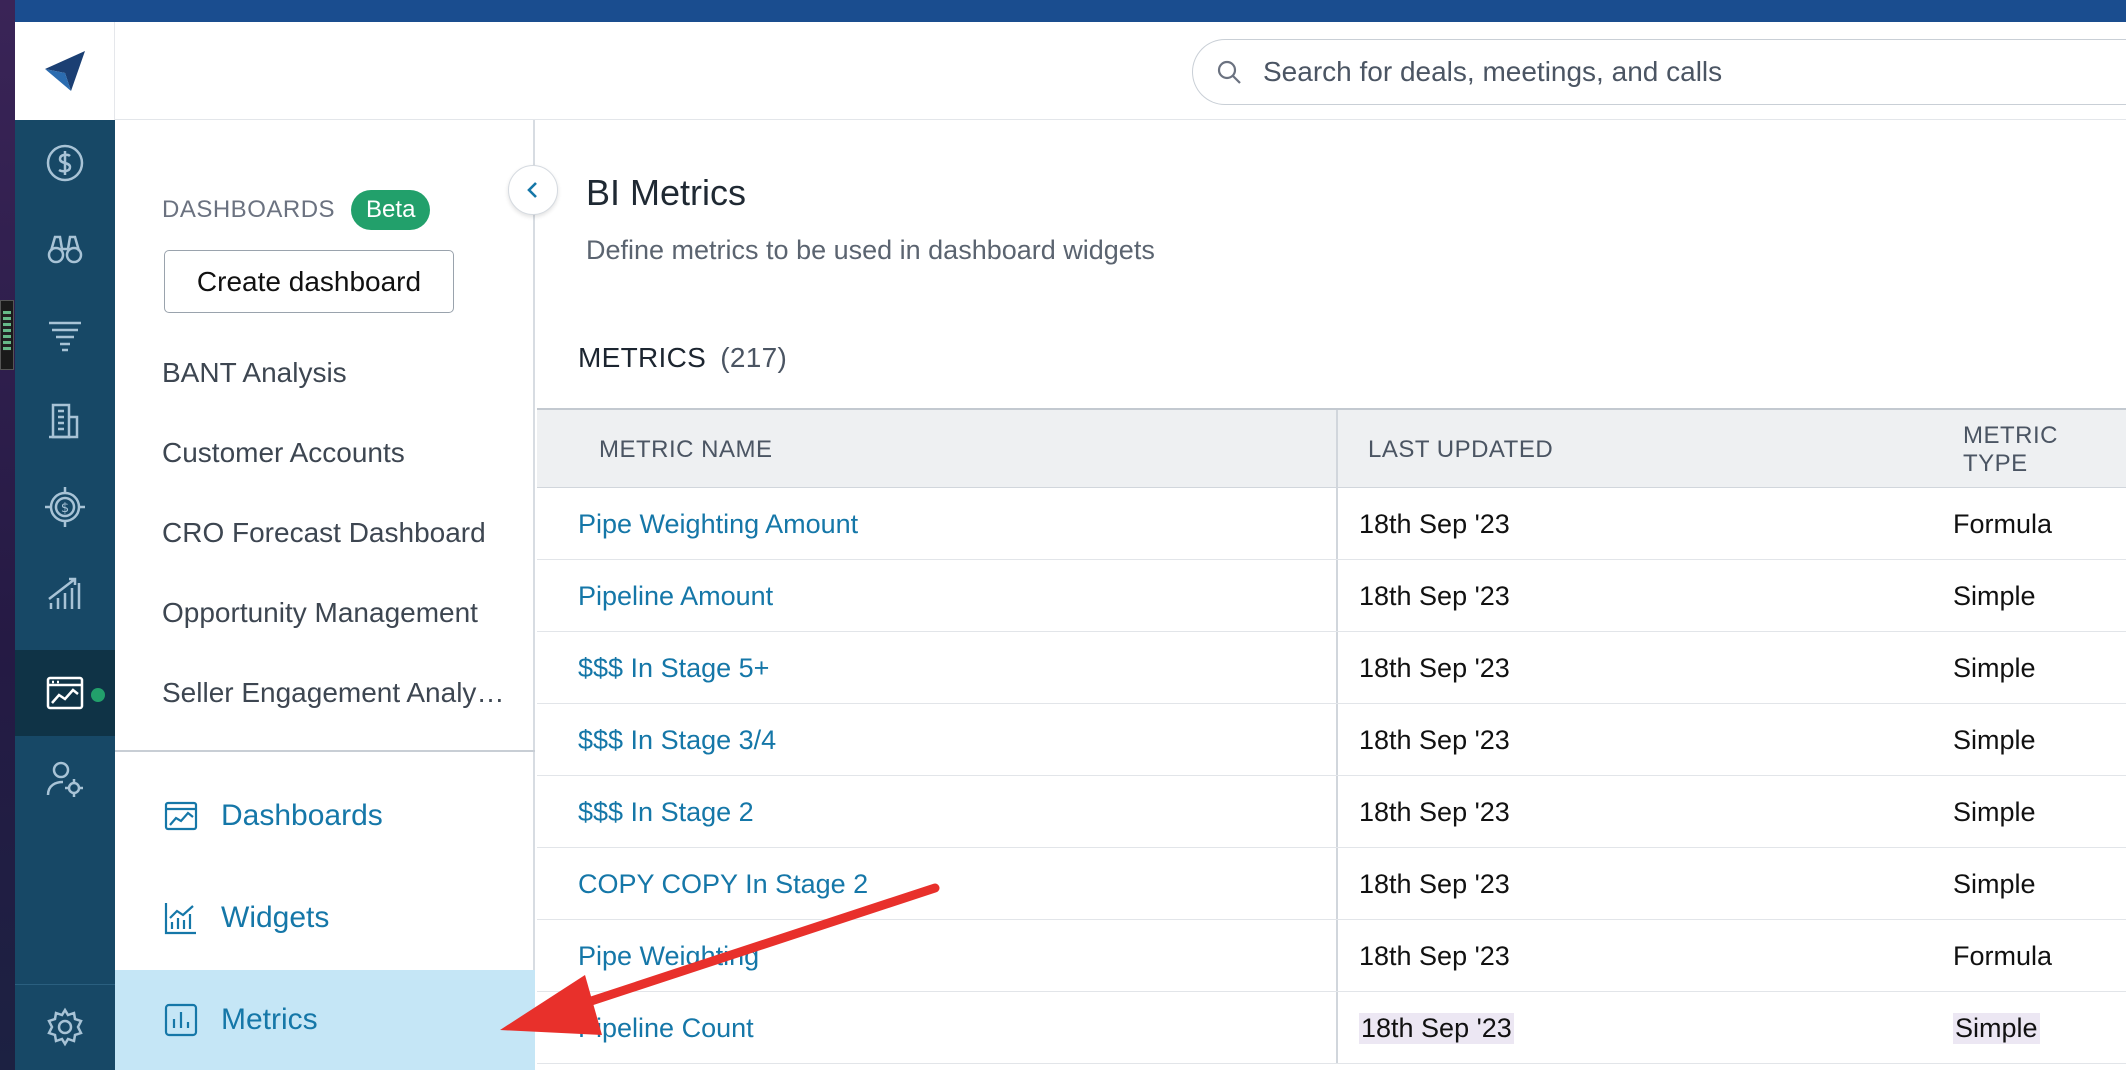  What do you see at coordinates (1460, 450) in the screenshot?
I see `column-header-last-updated: LAST UPDATED` at bounding box center [1460, 450].